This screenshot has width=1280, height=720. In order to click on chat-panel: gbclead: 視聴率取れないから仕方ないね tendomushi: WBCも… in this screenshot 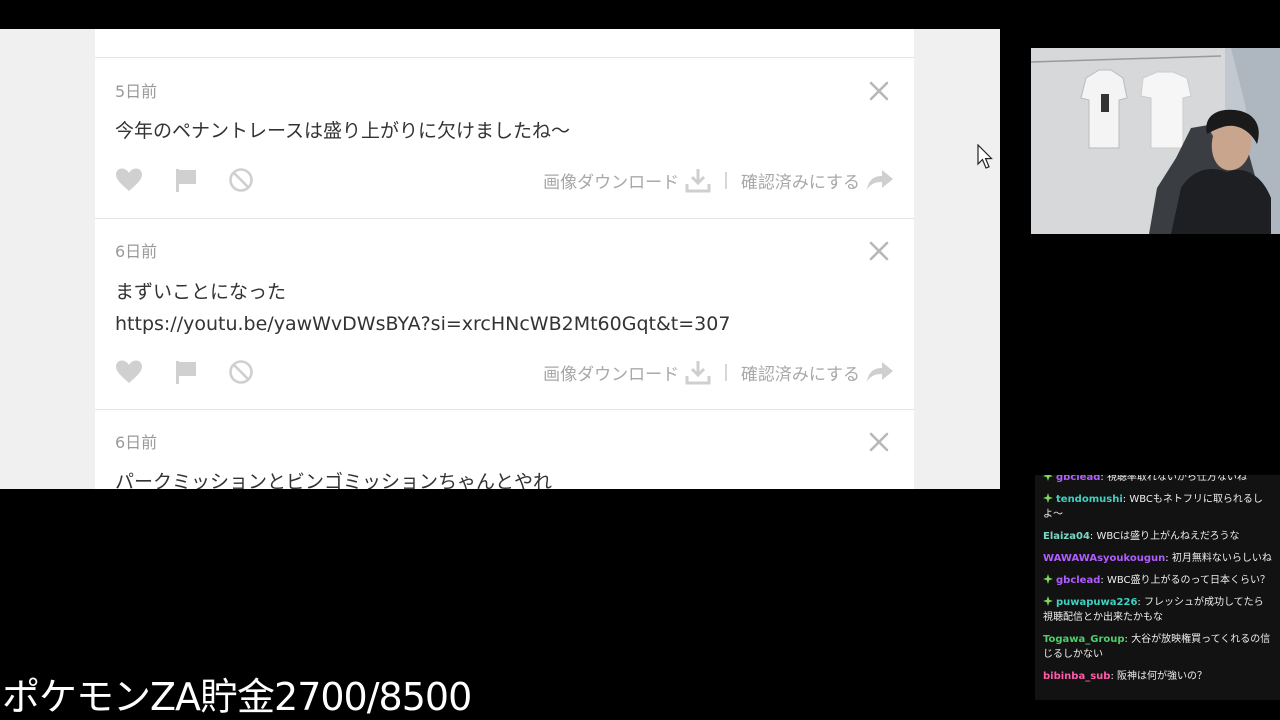, I will do `click(1157, 587)`.